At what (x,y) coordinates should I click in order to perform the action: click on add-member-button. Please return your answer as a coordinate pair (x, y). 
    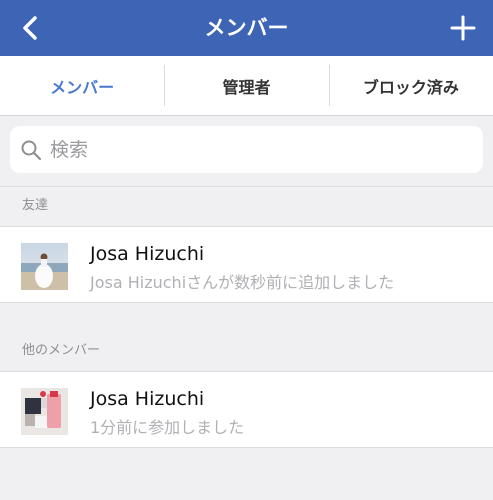
    Looking at the image, I should click on (463, 28).